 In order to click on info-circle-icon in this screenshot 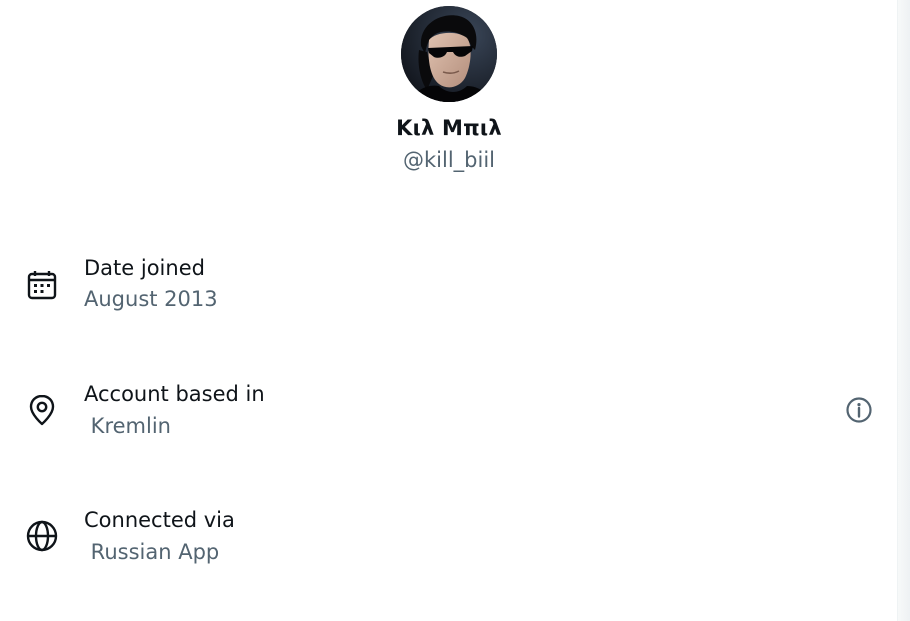, I will do `click(859, 410)`.